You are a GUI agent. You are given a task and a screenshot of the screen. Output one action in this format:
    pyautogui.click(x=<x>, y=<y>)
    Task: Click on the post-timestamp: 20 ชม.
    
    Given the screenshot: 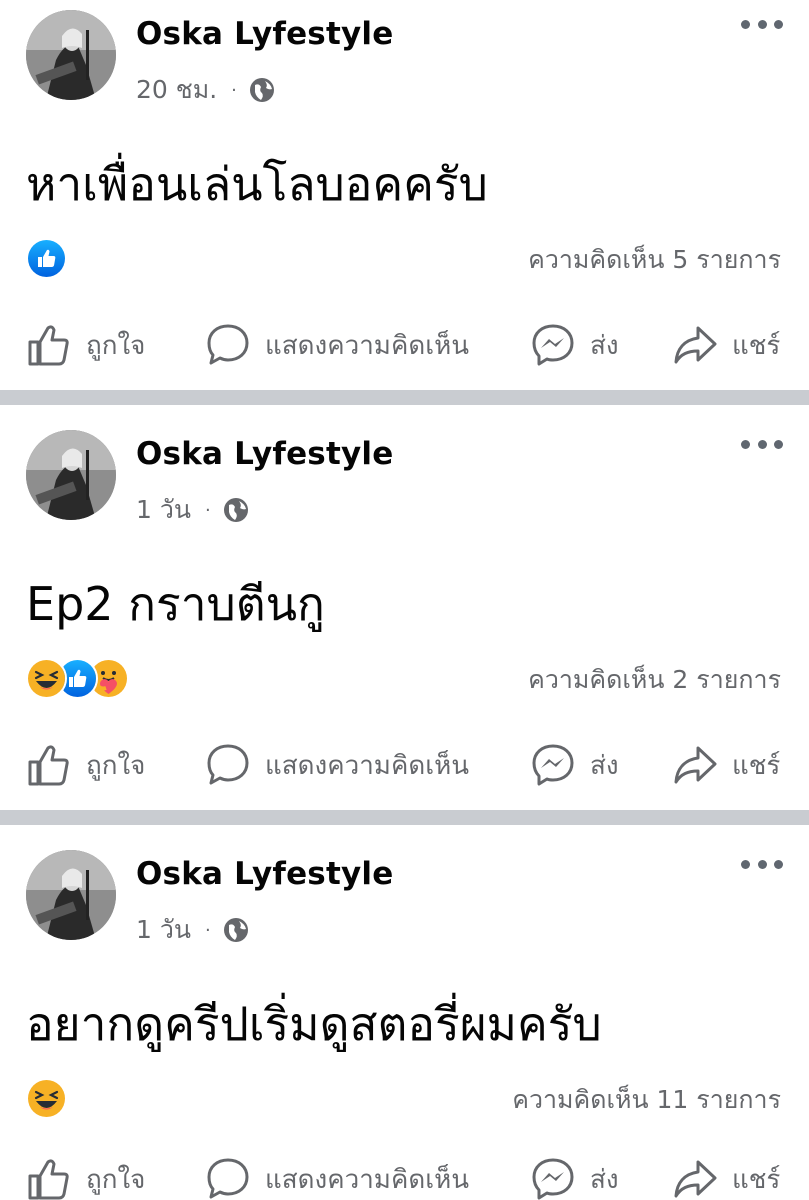 What is the action you would take?
    pyautogui.click(x=176, y=90)
    